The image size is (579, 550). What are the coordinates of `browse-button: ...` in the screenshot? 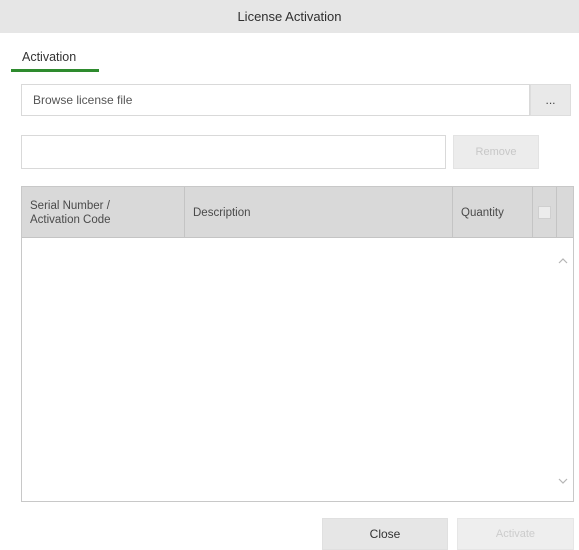 It's located at (550, 100).